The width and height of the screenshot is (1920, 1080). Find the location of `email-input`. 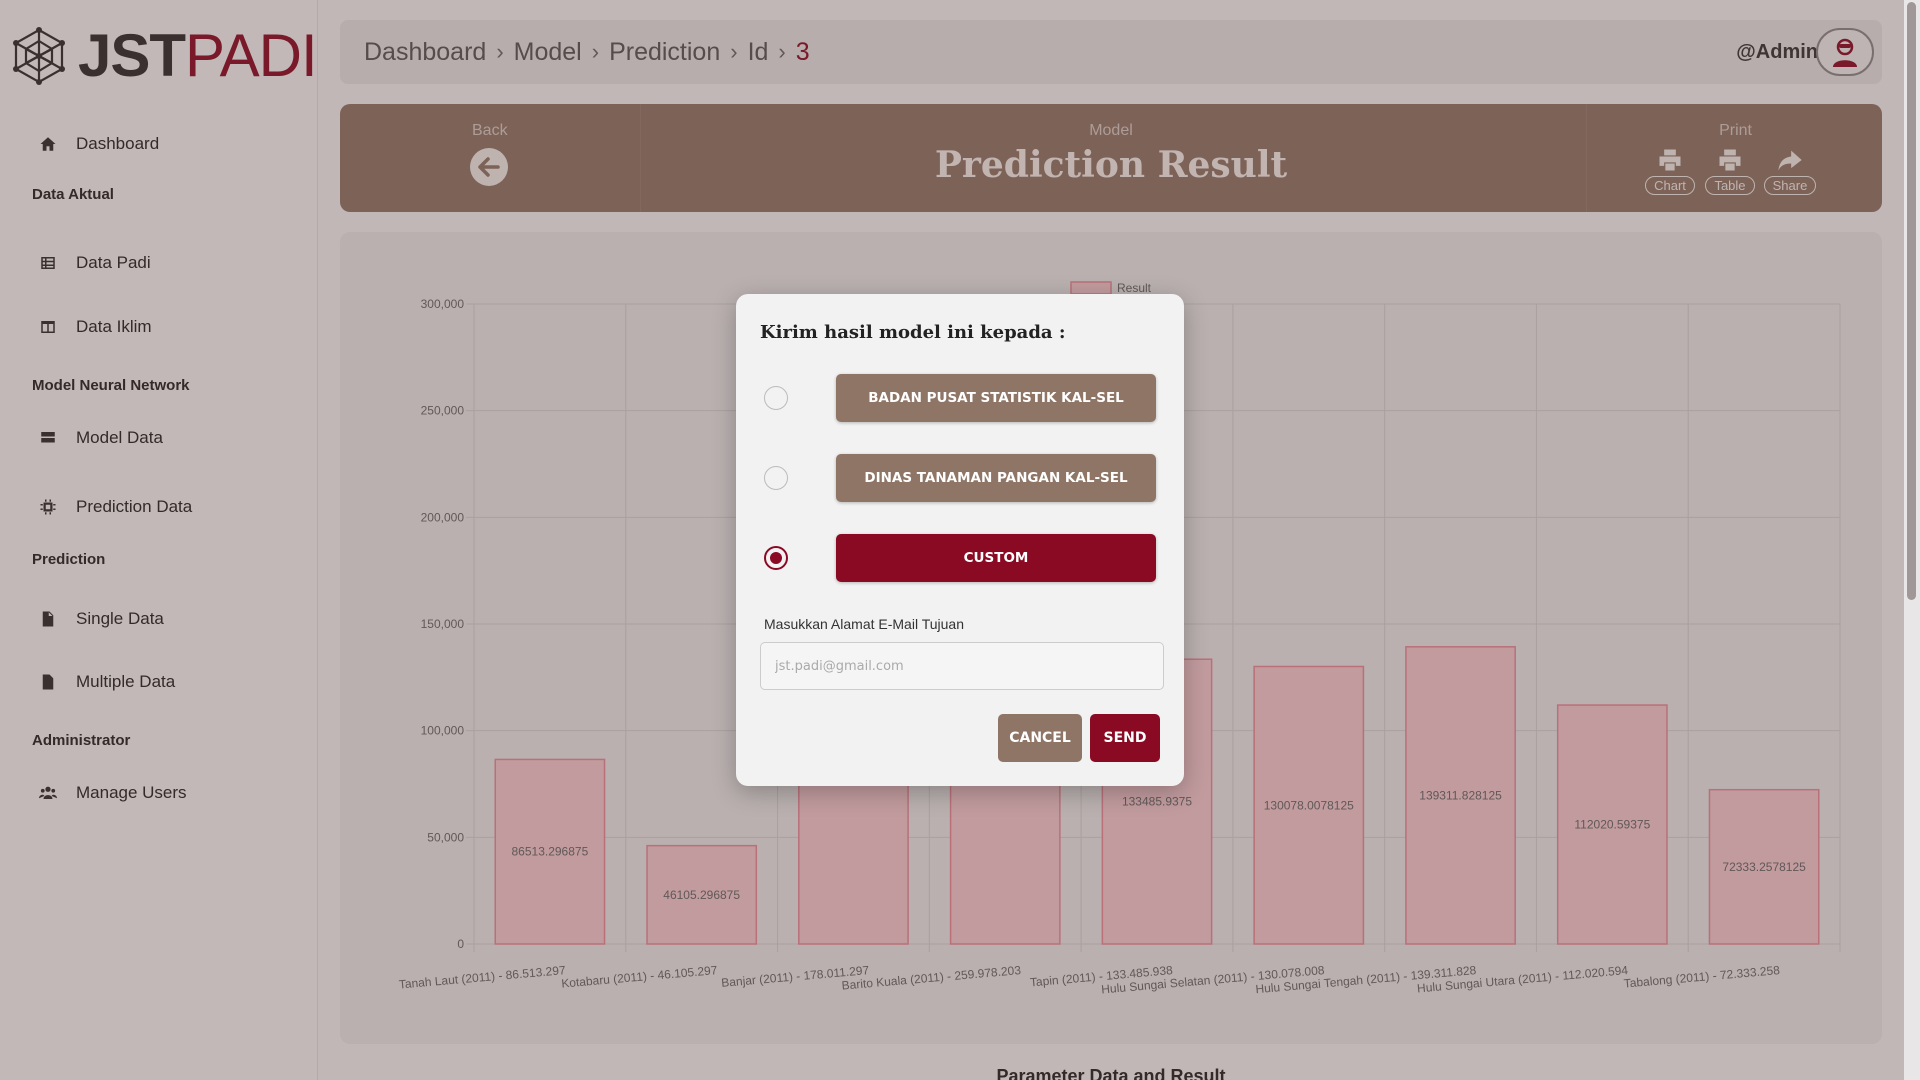

email-input is located at coordinates (962, 666).